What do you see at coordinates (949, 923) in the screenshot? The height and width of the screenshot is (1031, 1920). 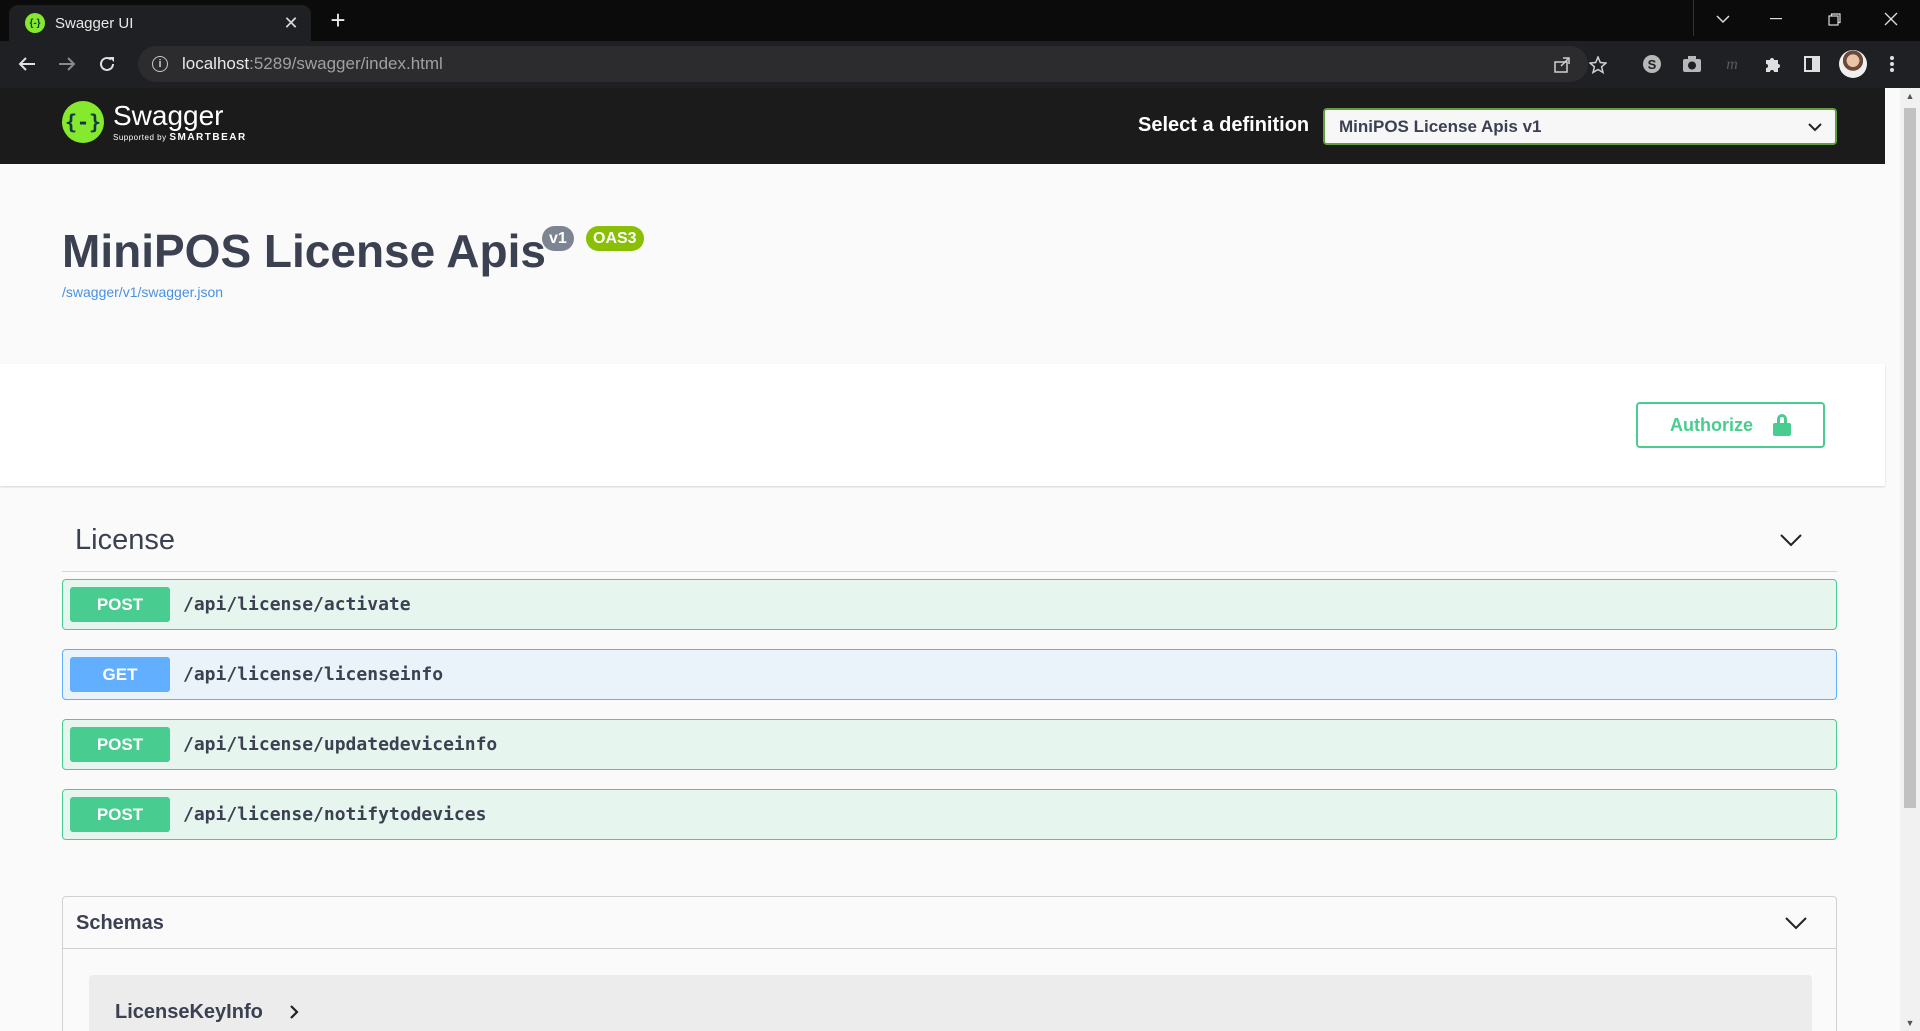 I see `schemas-header: Schemas` at bounding box center [949, 923].